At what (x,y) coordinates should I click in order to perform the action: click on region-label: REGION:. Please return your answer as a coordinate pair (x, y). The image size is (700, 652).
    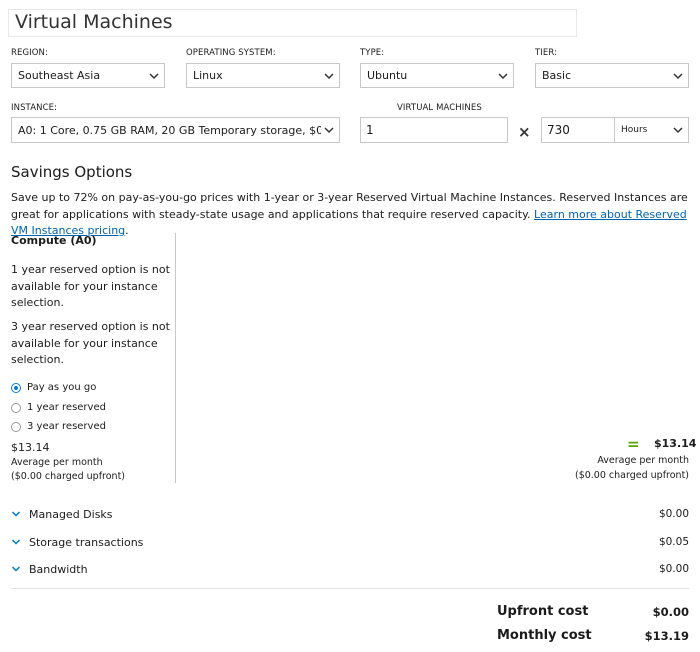
    Looking at the image, I should click on (29, 53).